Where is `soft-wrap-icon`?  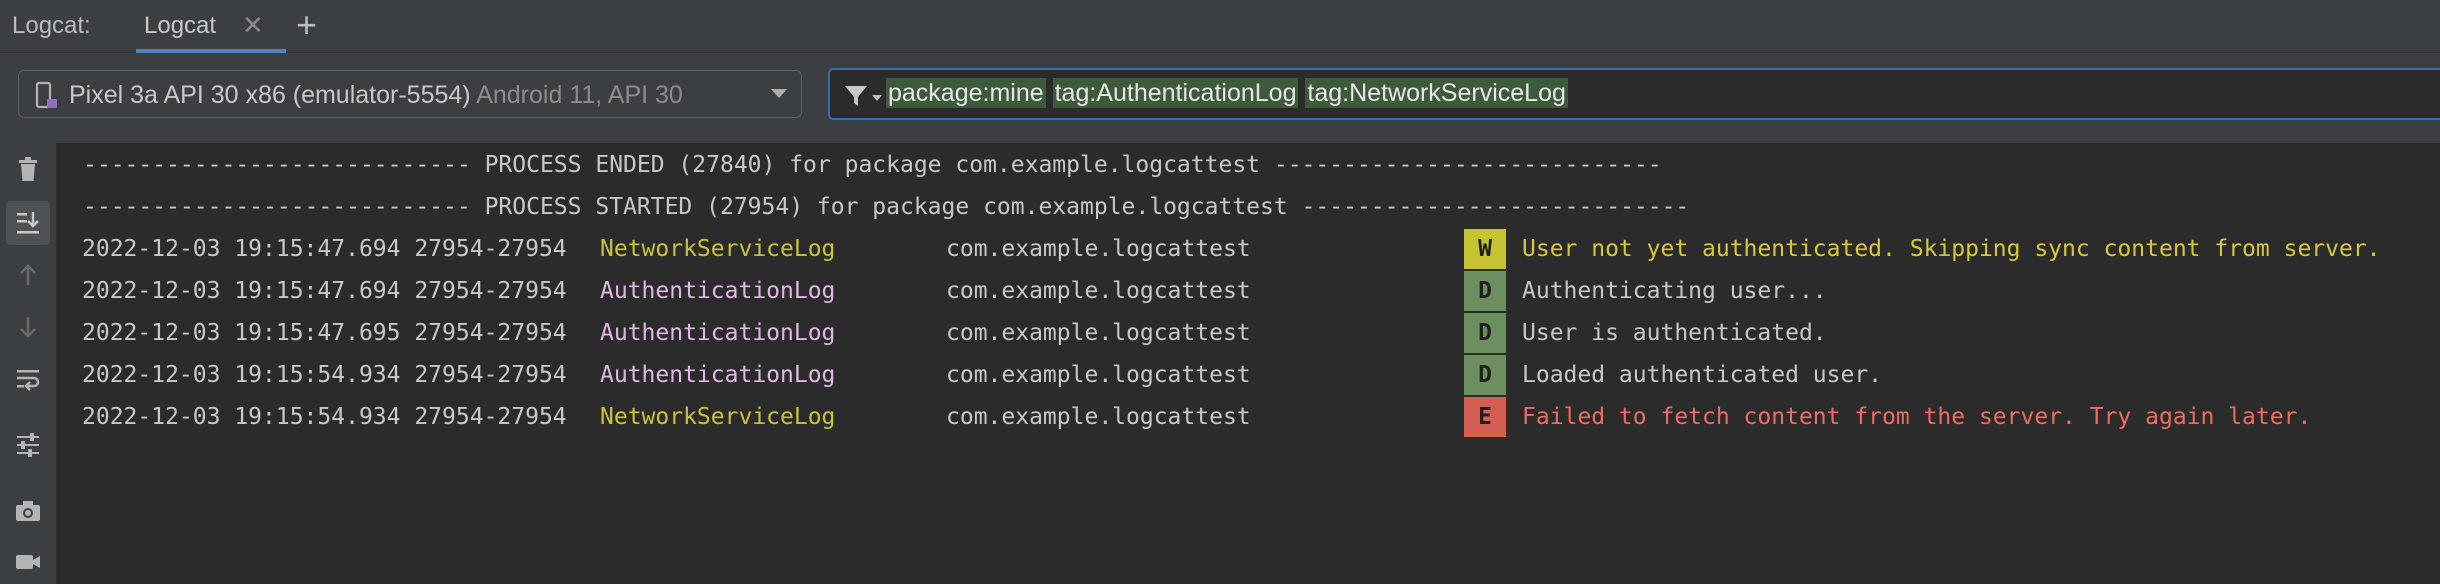
soft-wrap-icon is located at coordinates (28, 379).